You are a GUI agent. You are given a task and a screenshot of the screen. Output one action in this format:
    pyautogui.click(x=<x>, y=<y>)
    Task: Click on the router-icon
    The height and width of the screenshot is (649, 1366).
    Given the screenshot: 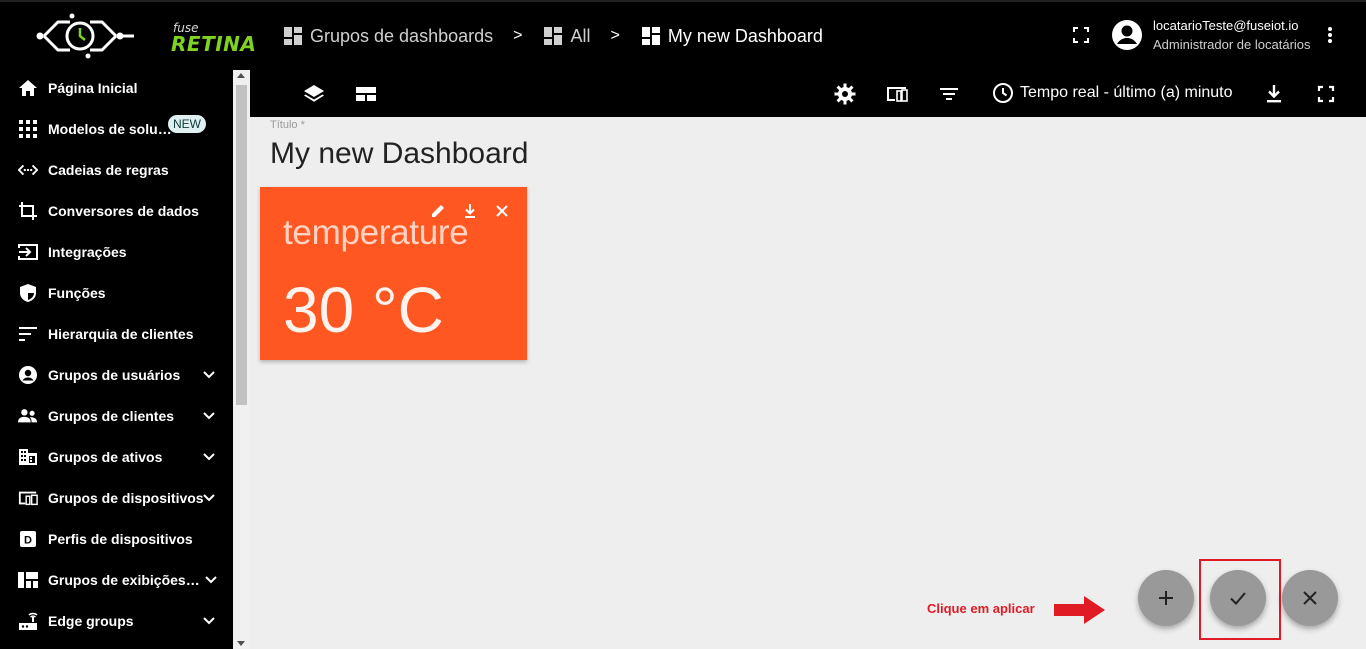 What is the action you would take?
    pyautogui.click(x=28, y=621)
    